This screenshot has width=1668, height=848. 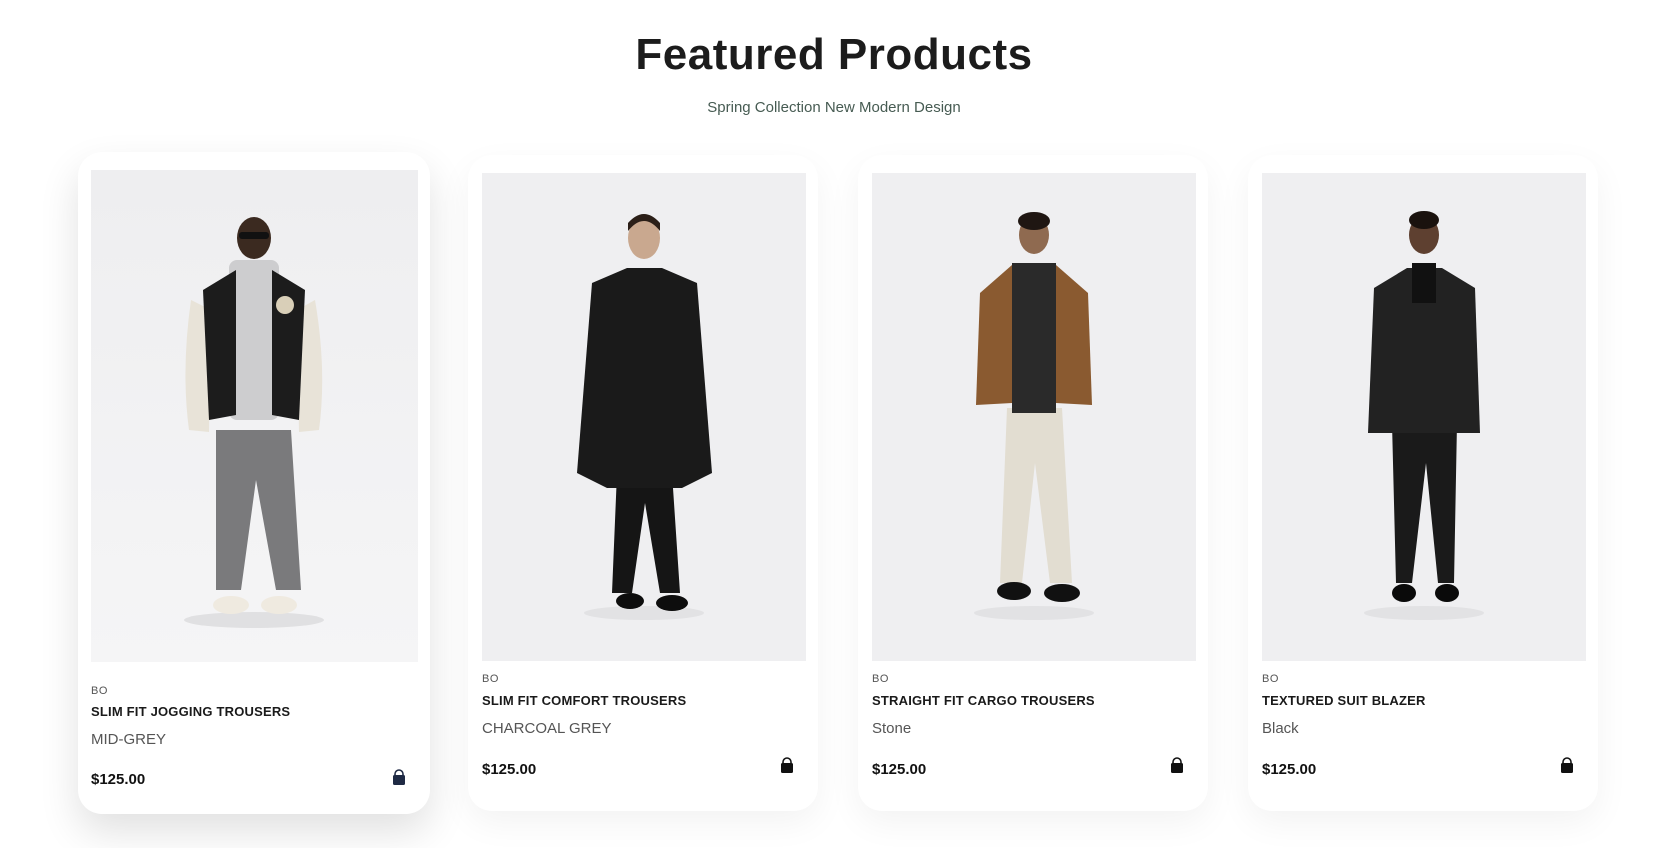 I want to click on section-title: Featured Products, so click(x=834, y=54).